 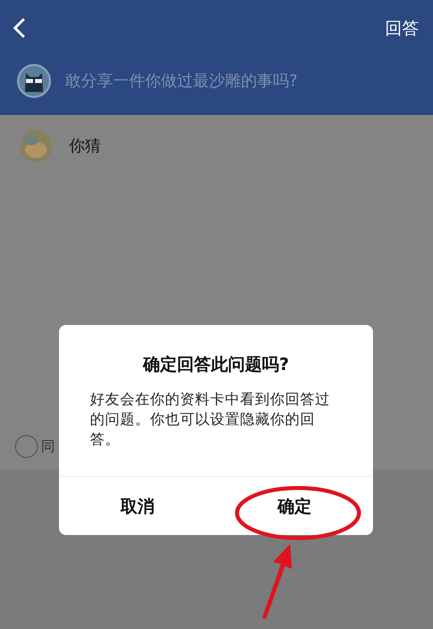 What do you see at coordinates (402, 28) in the screenshot?
I see `answer-button: 回答` at bounding box center [402, 28].